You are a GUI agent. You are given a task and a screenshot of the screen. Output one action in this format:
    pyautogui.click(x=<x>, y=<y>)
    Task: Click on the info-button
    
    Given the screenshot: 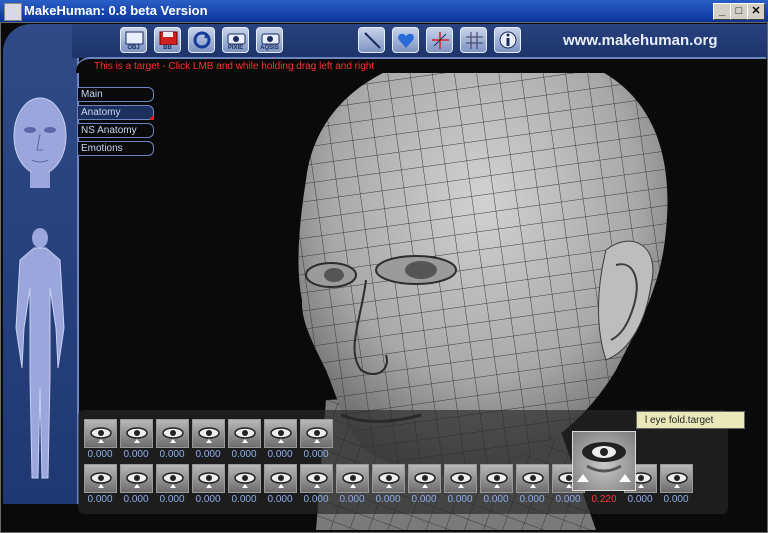 What is the action you would take?
    pyautogui.click(x=507, y=40)
    